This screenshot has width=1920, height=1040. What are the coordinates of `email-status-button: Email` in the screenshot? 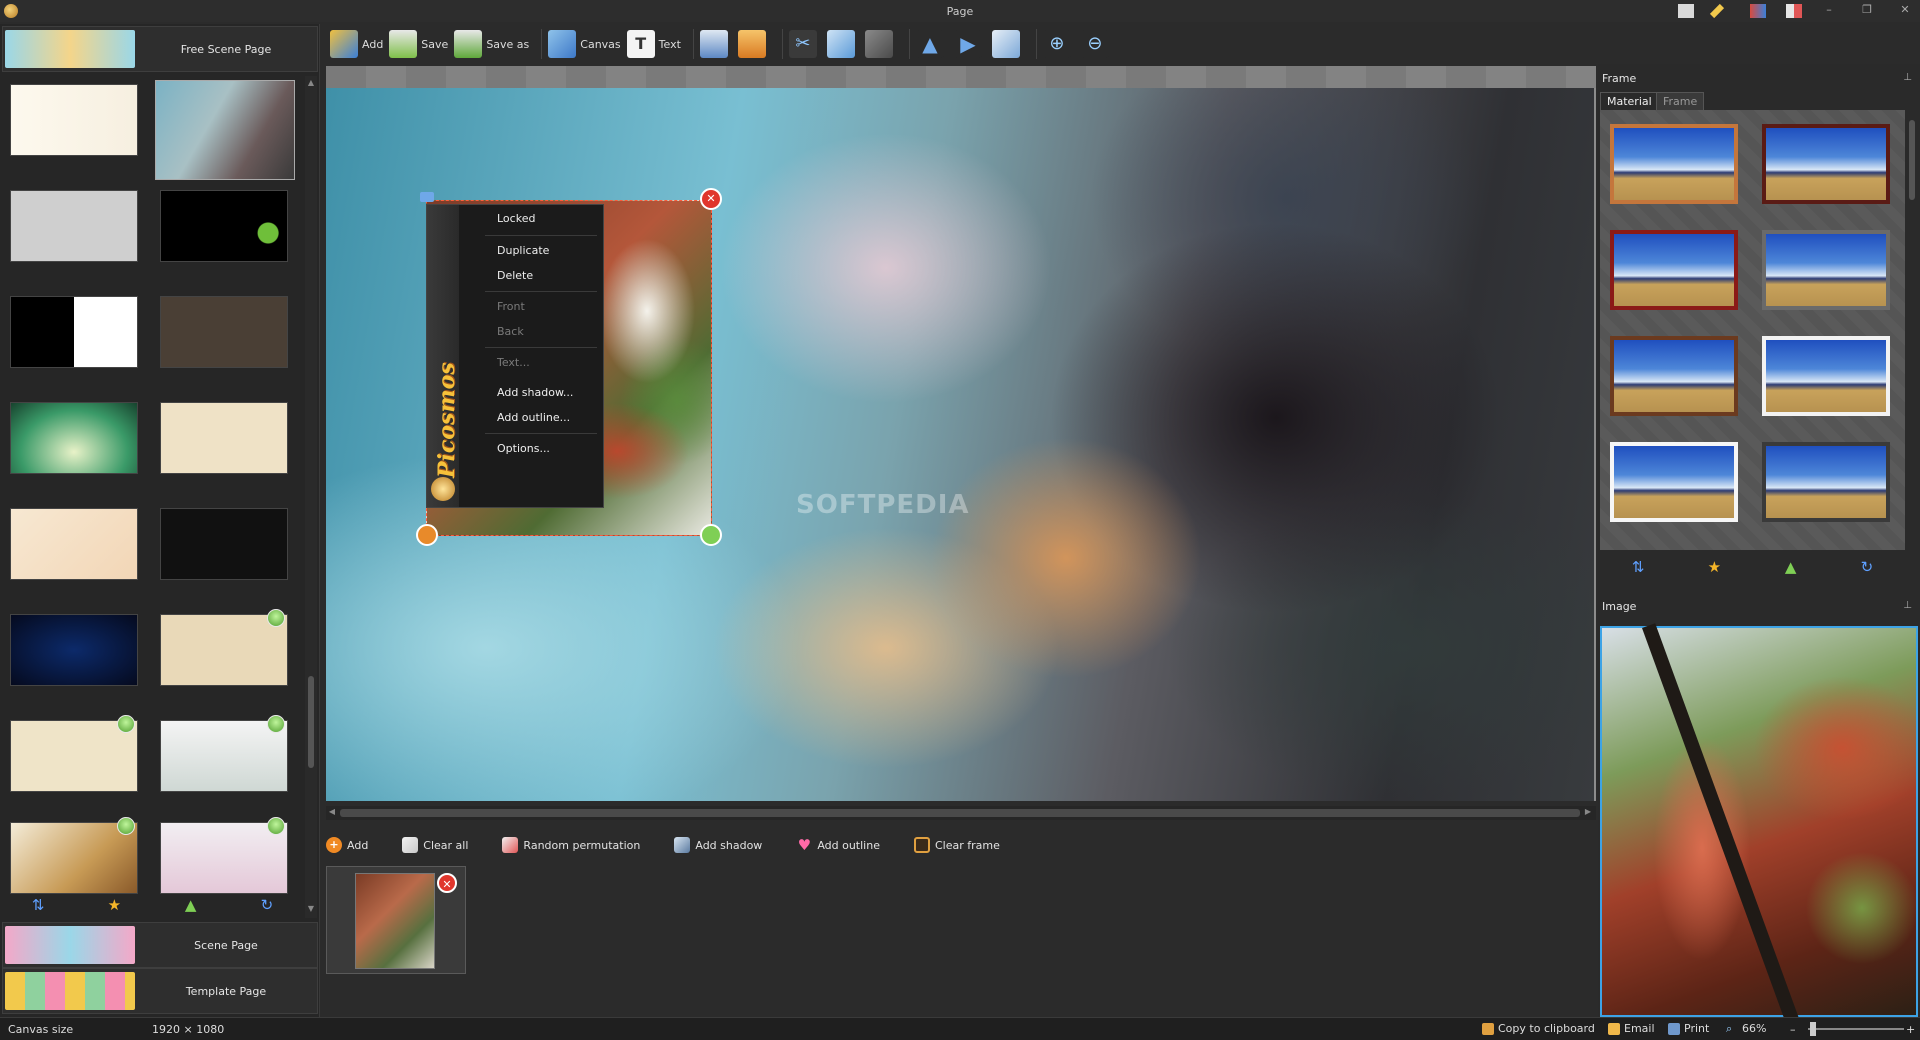 It's located at (1631, 1028).